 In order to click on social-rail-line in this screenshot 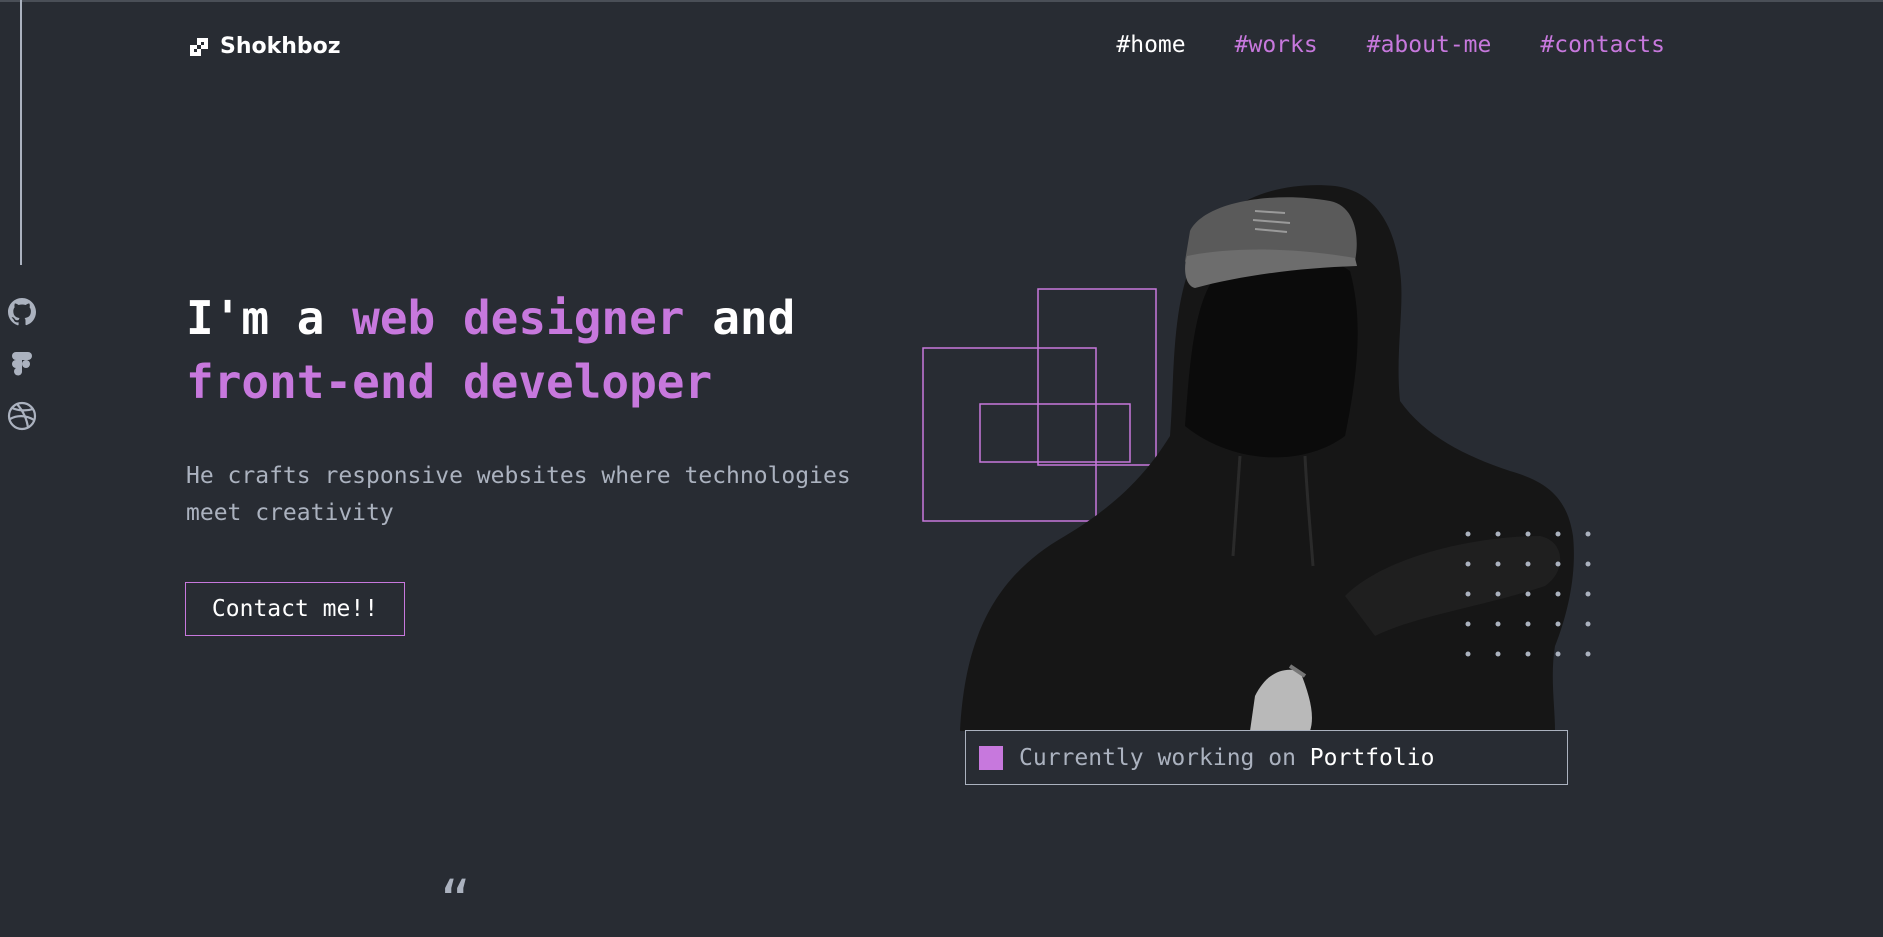, I will do `click(21, 132)`.